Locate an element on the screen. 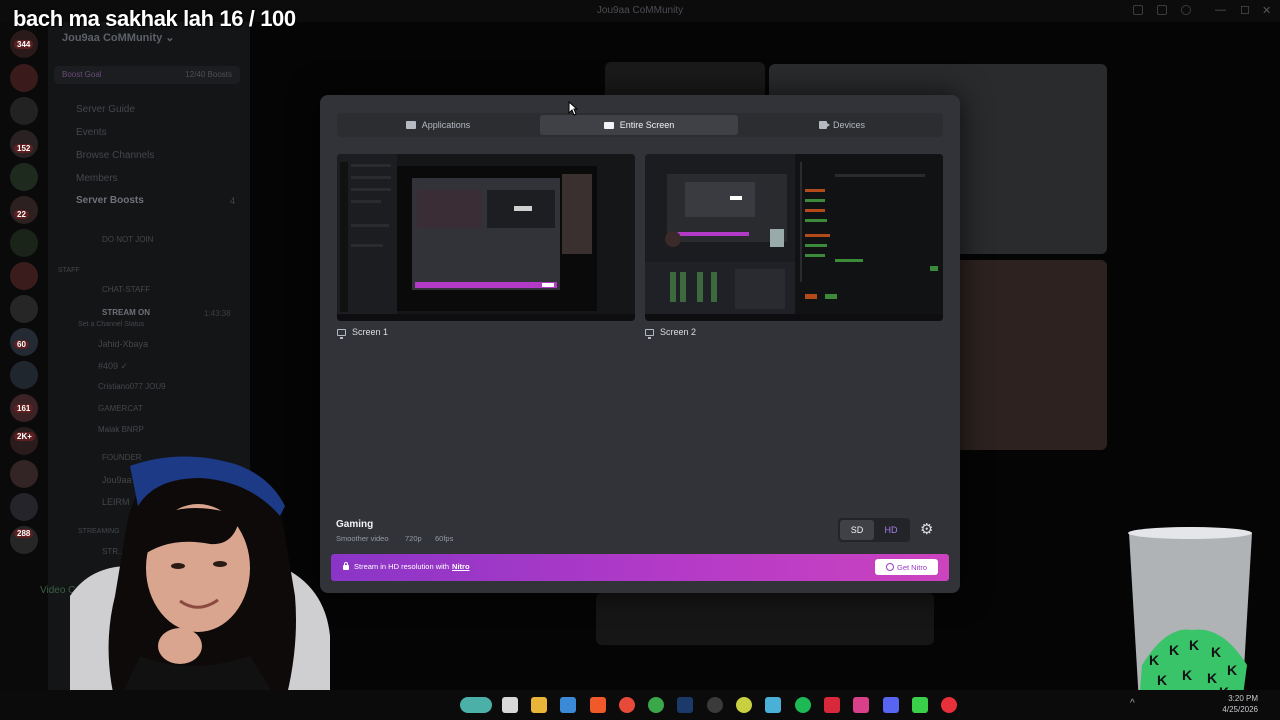 This screenshot has width=1280, height=720. file-explorer-icon is located at coordinates (510, 705).